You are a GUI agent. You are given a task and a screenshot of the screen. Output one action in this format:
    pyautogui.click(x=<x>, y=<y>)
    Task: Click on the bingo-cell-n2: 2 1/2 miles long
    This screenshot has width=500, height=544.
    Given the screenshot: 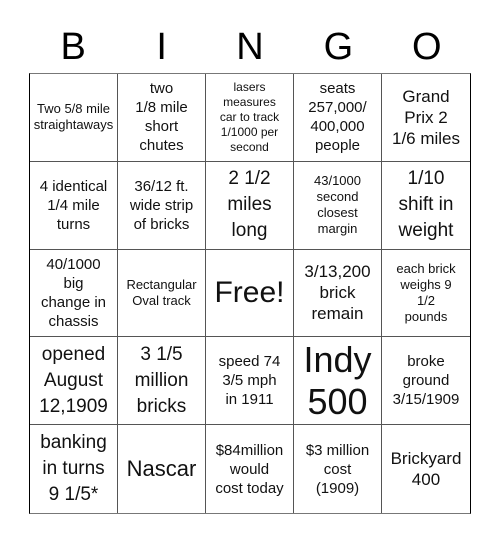 What is the action you would take?
    pyautogui.click(x=250, y=205)
    